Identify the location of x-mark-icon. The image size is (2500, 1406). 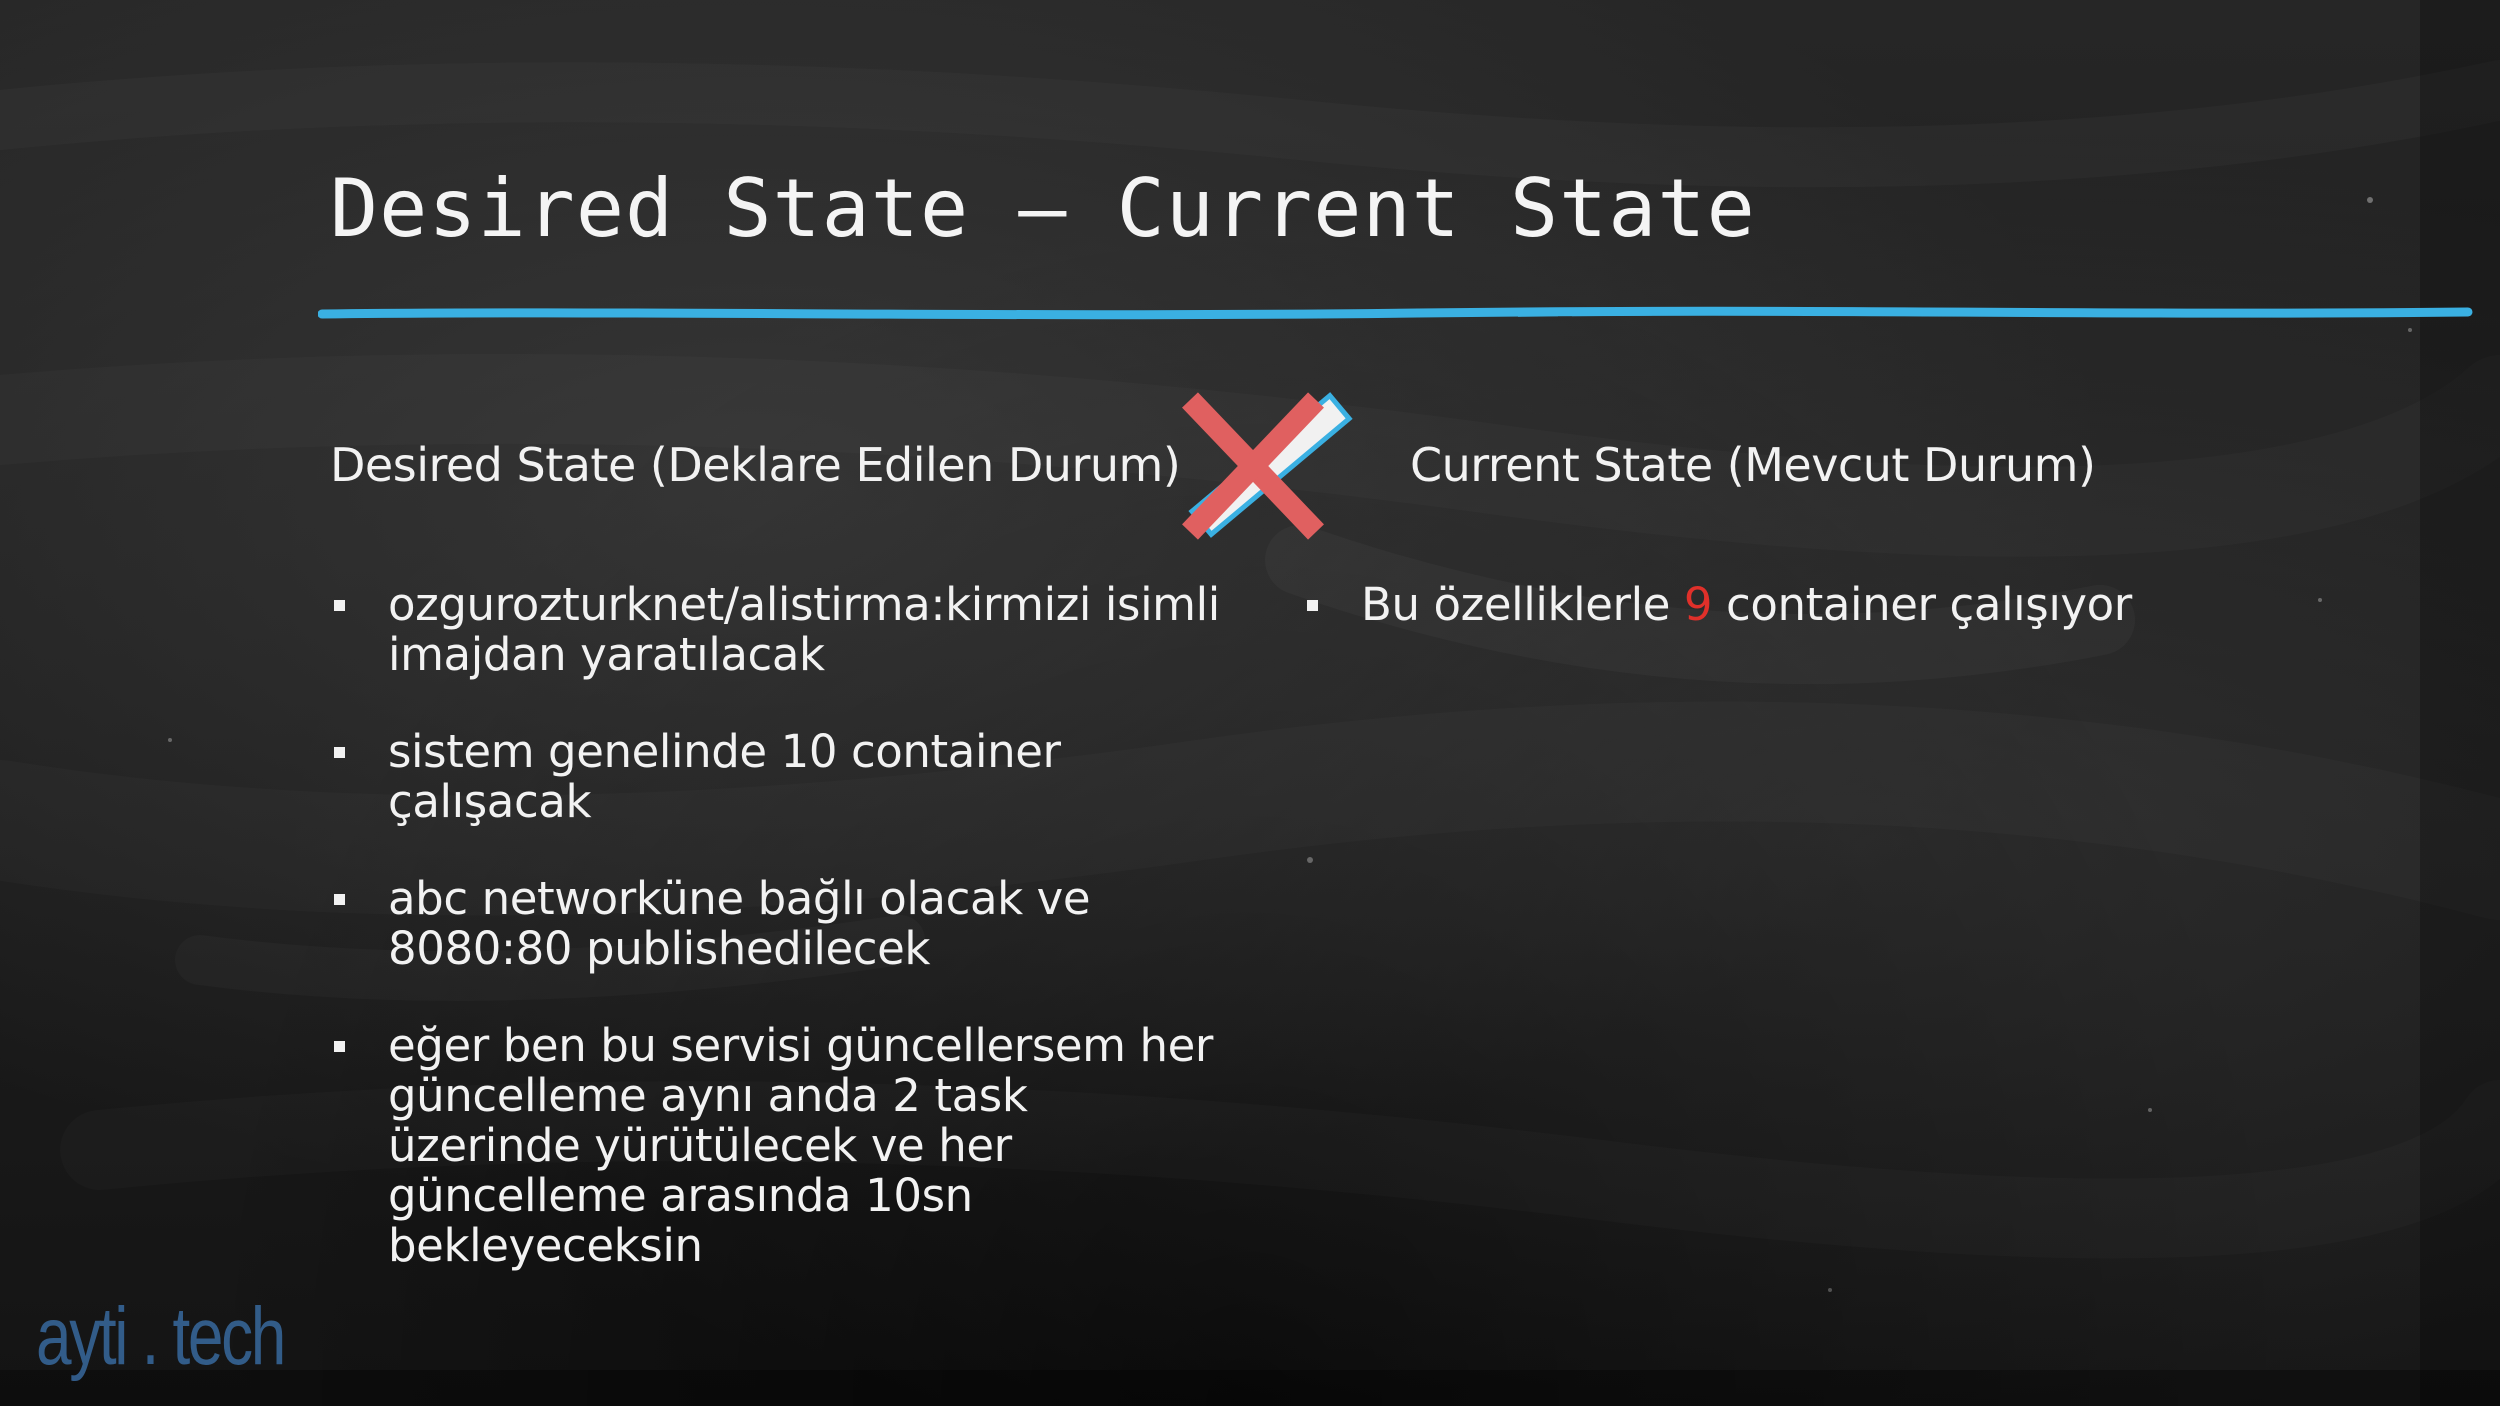
(1267, 466).